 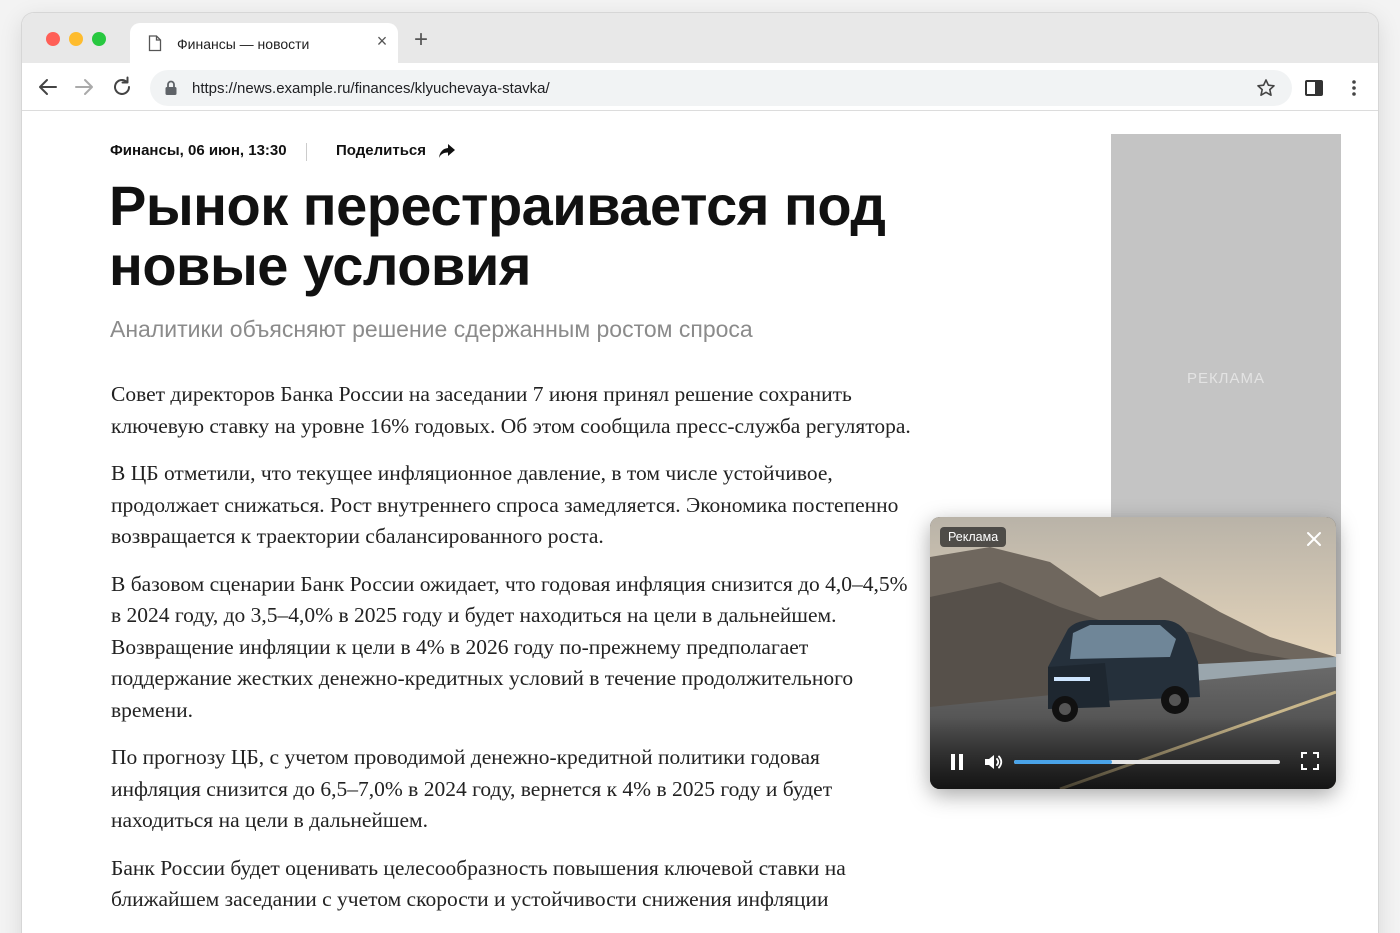 What do you see at coordinates (957, 762) in the screenshot?
I see `pause-icon` at bounding box center [957, 762].